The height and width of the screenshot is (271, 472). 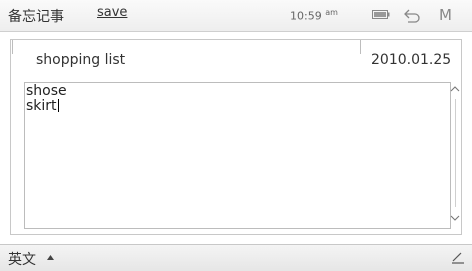 I want to click on pen-icon, so click(x=458, y=257).